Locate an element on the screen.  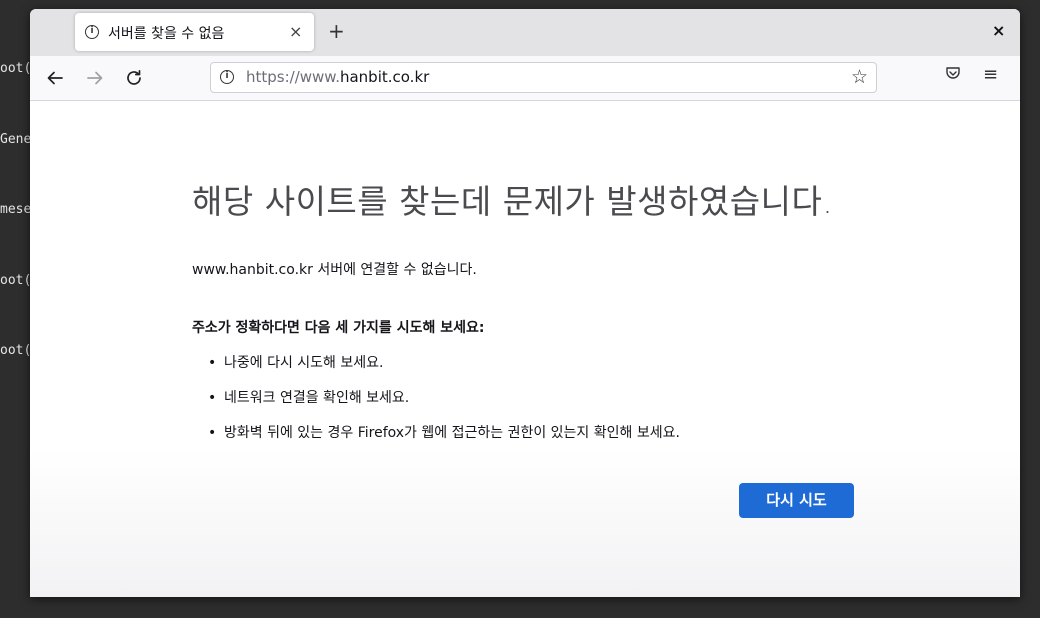
suggestion-text: 네트워크 연결을 확인해 보세요. is located at coordinates (317, 398).